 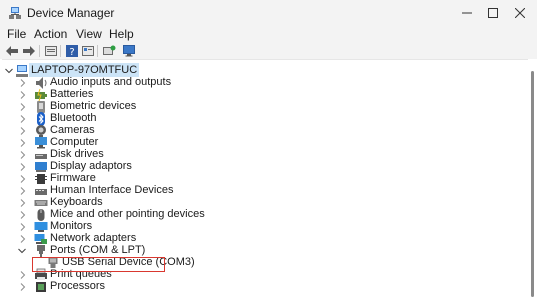 I want to click on tree-item-label: Processors, so click(x=78, y=286).